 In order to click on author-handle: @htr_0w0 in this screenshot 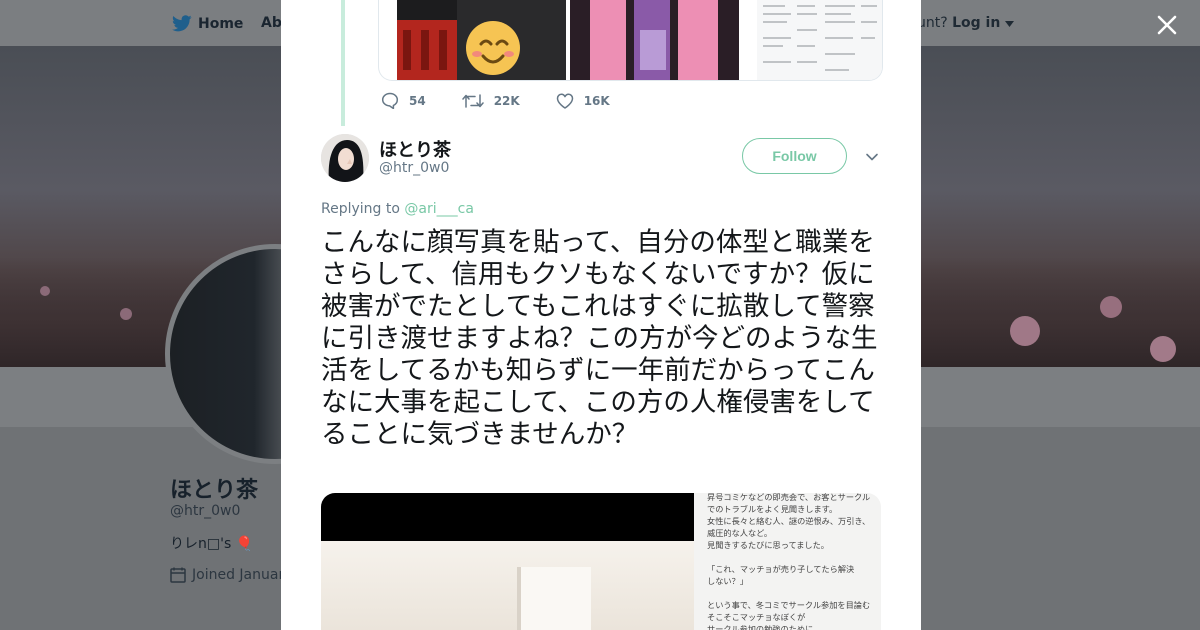, I will do `click(414, 168)`.